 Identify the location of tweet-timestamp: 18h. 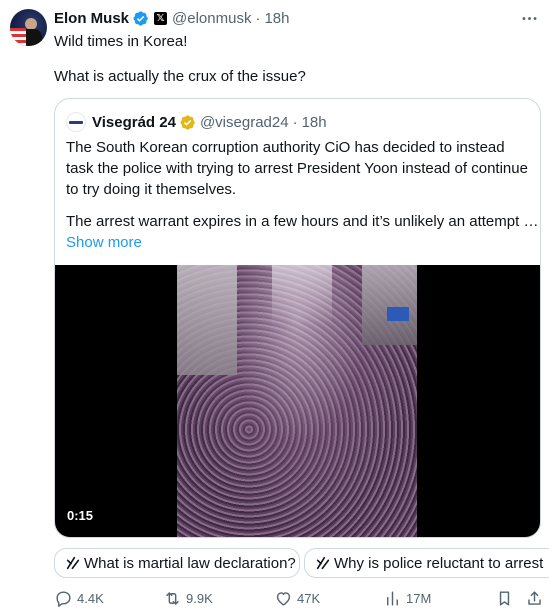
(276, 18).